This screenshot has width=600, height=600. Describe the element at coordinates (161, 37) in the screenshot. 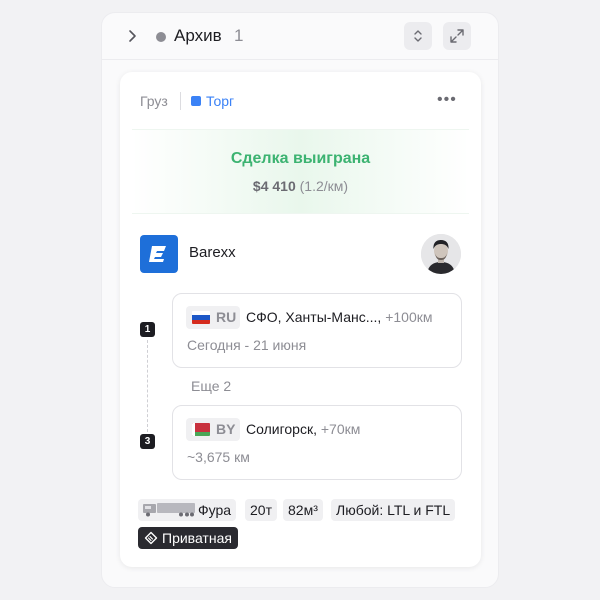

I see `status-dot` at that location.